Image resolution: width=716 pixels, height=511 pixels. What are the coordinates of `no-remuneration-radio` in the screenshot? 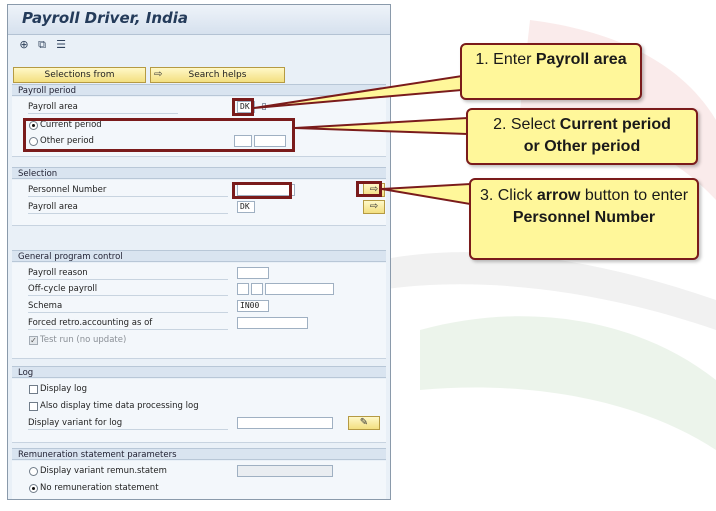 It's located at (33, 488).